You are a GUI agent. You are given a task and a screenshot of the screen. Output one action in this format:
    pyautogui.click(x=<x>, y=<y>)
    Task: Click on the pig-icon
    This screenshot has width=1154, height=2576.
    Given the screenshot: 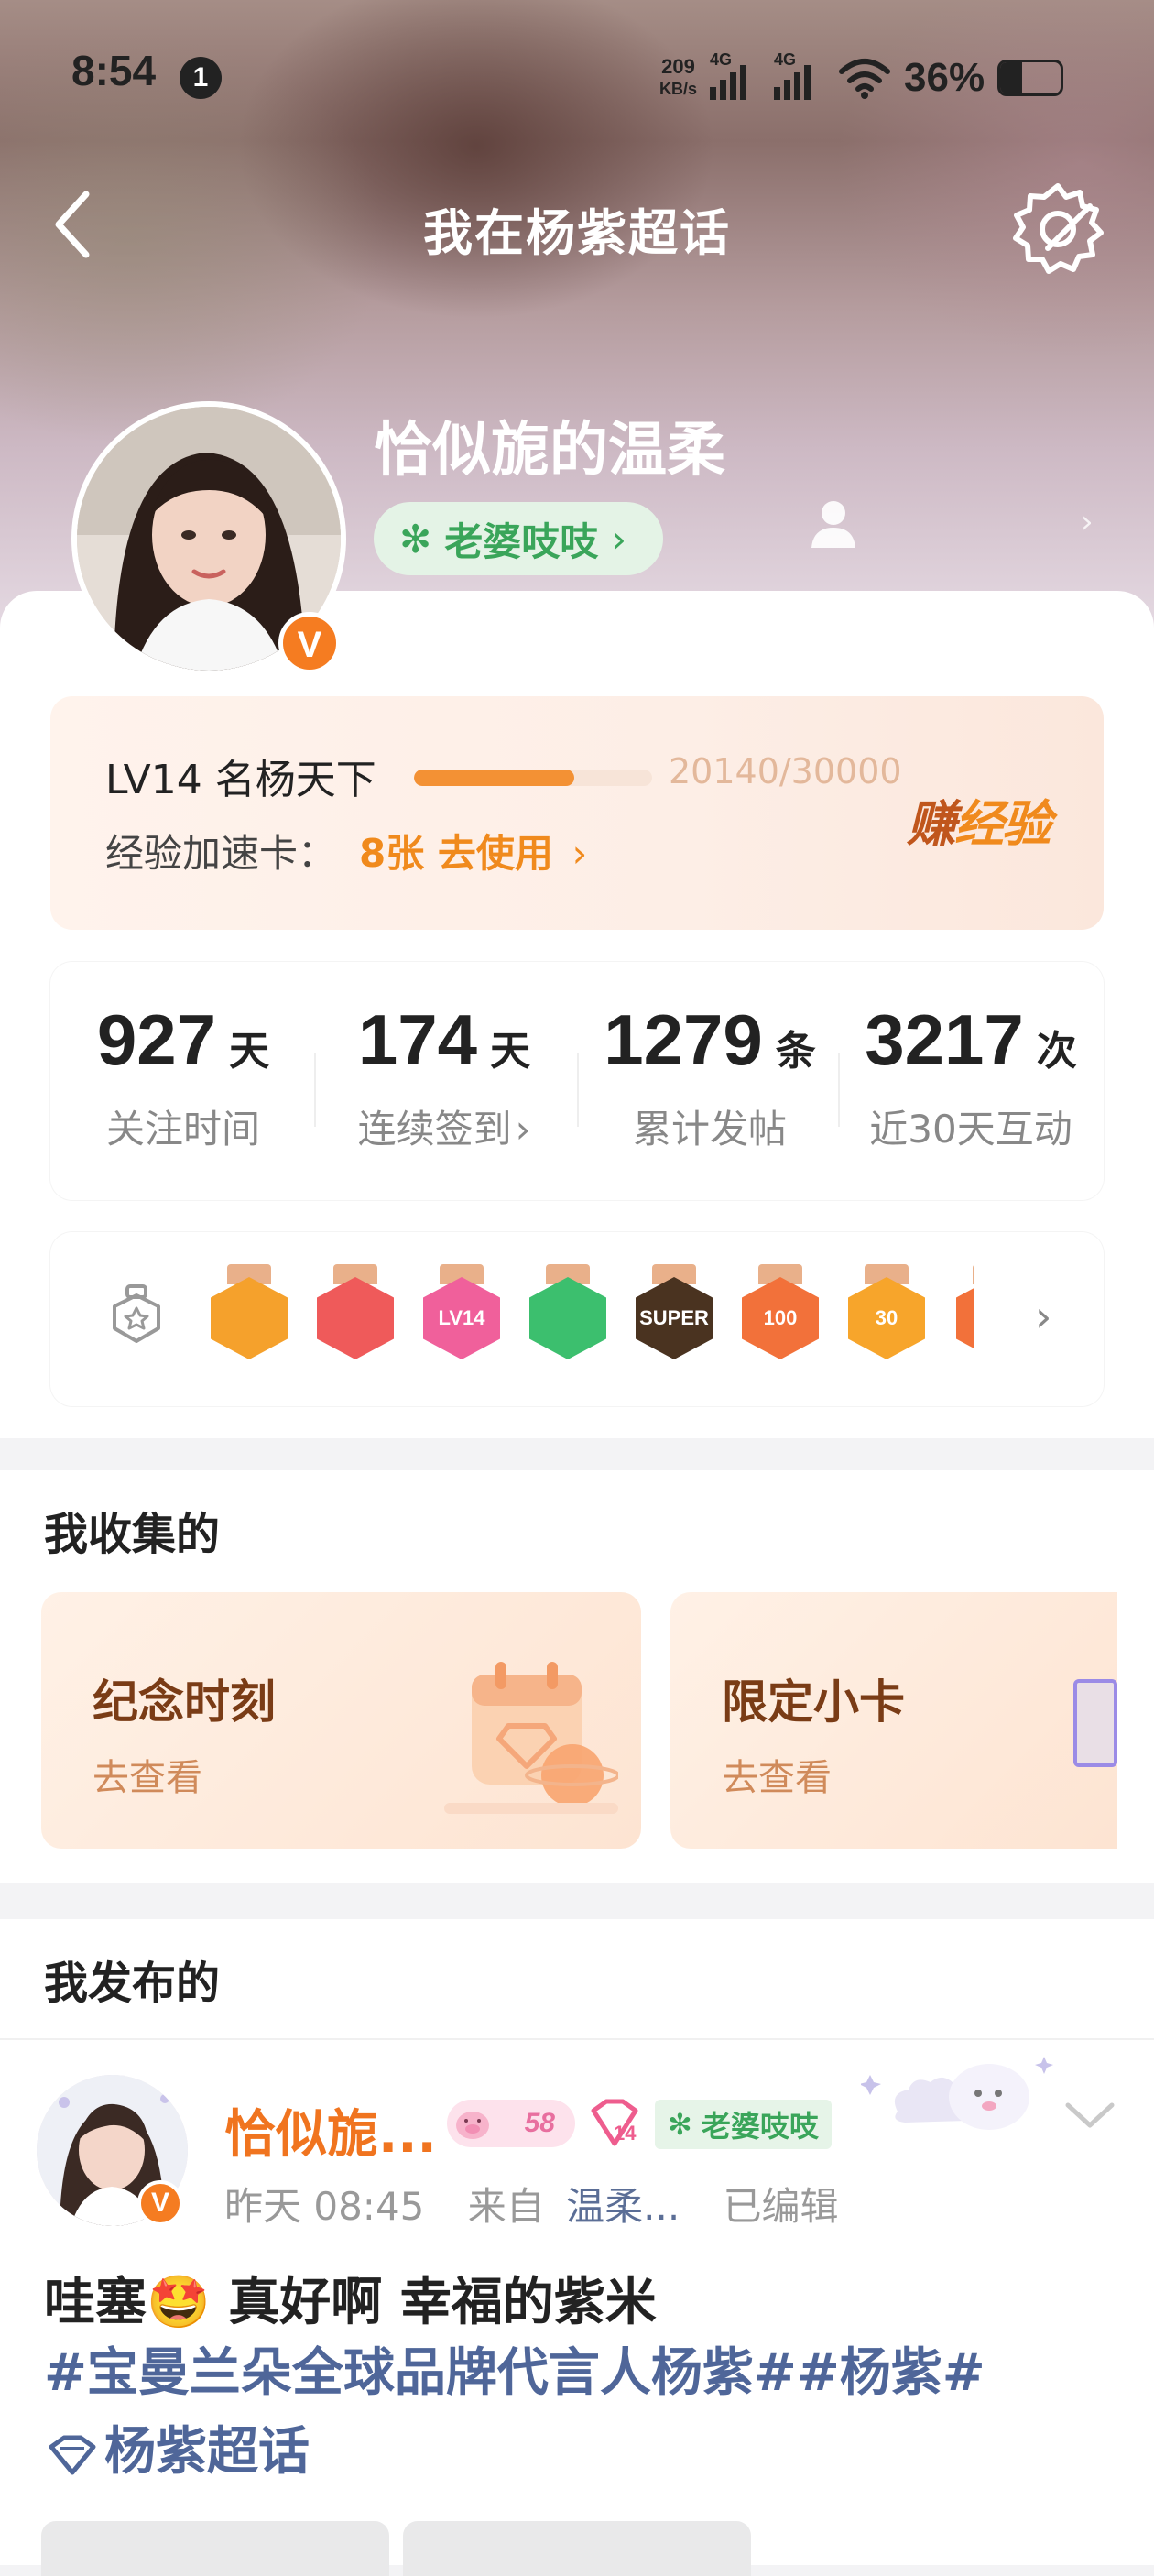 What is the action you would take?
    pyautogui.click(x=472, y=2126)
    